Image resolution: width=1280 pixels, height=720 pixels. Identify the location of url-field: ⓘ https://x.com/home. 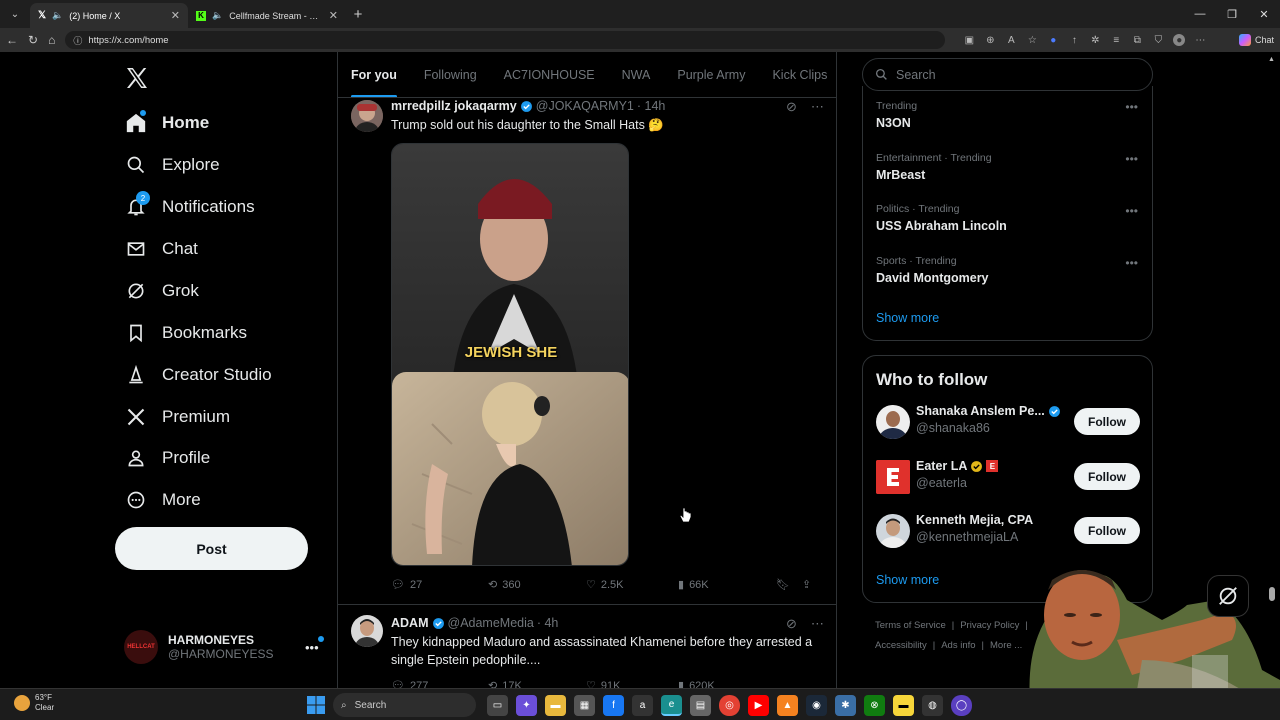
(505, 40).